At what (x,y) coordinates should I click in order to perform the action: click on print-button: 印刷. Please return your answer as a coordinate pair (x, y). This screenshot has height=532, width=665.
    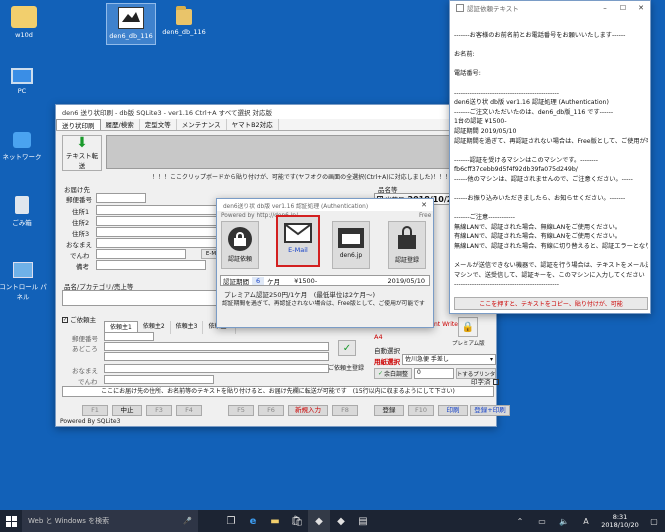
    Looking at the image, I should click on (453, 410).